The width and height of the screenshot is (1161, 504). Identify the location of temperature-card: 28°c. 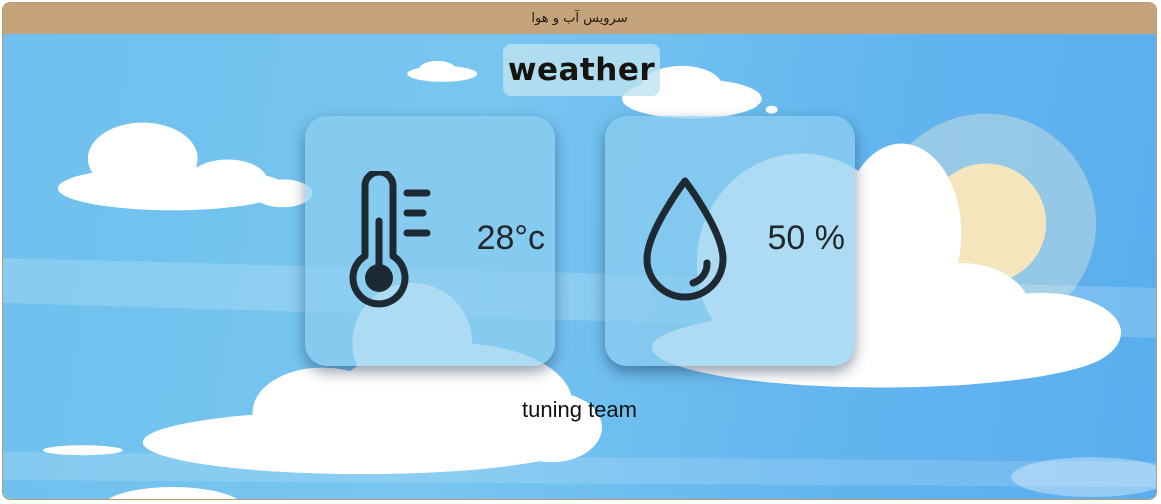
(430, 241).